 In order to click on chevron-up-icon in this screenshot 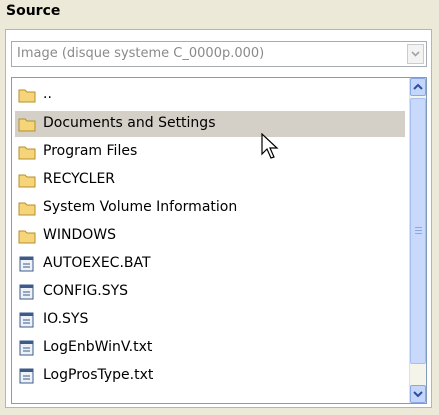, I will do `click(418, 86)`.